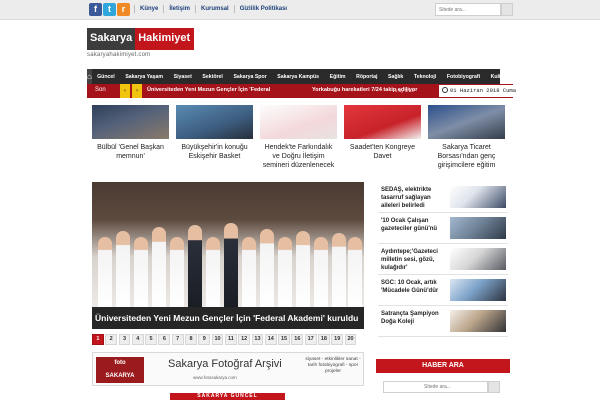 This screenshot has width=600, height=400. Describe the element at coordinates (225, 364) in the screenshot. I see `foto-banner-title: Sakarya Fotoğraf Arşivi` at that location.